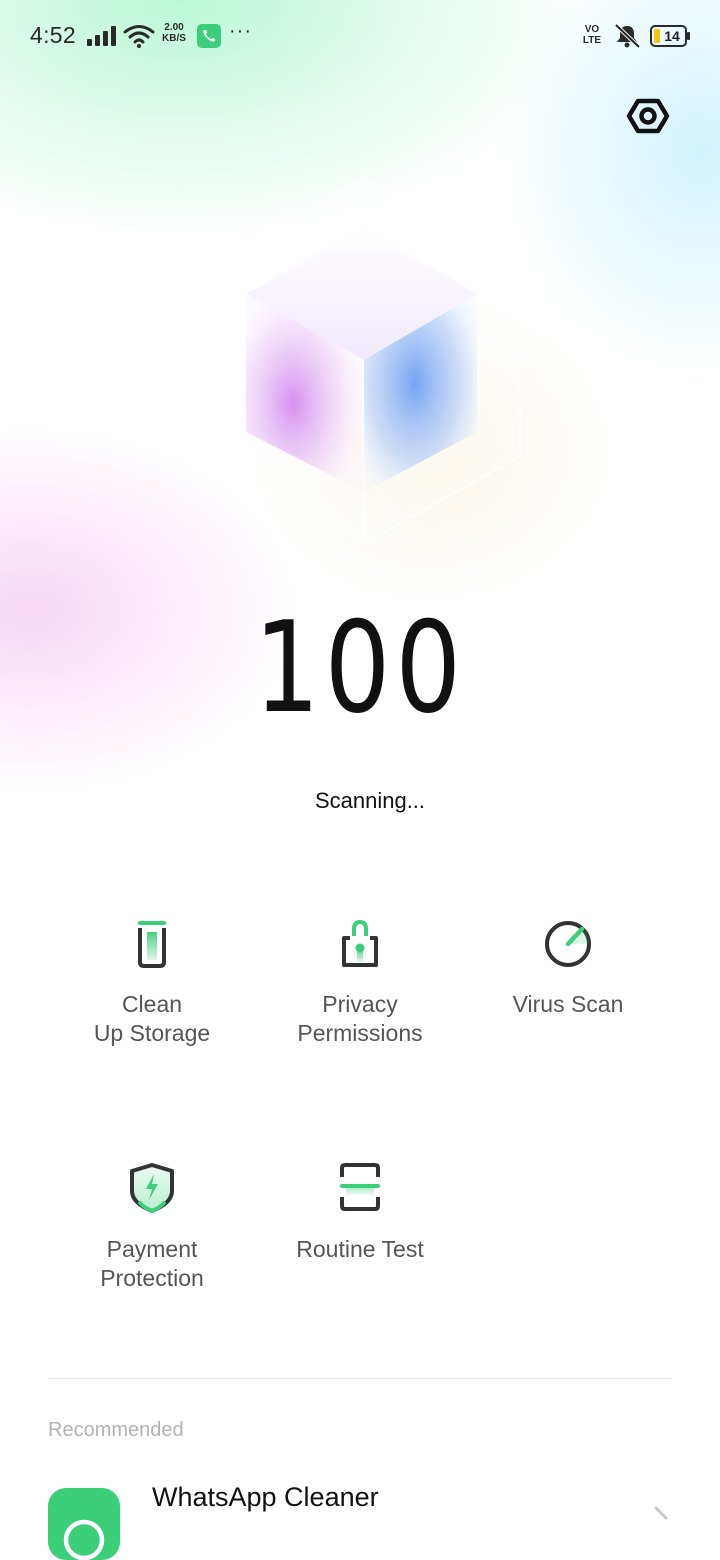  Describe the element at coordinates (84, 1524) in the screenshot. I see `whatsapp-icon` at that location.